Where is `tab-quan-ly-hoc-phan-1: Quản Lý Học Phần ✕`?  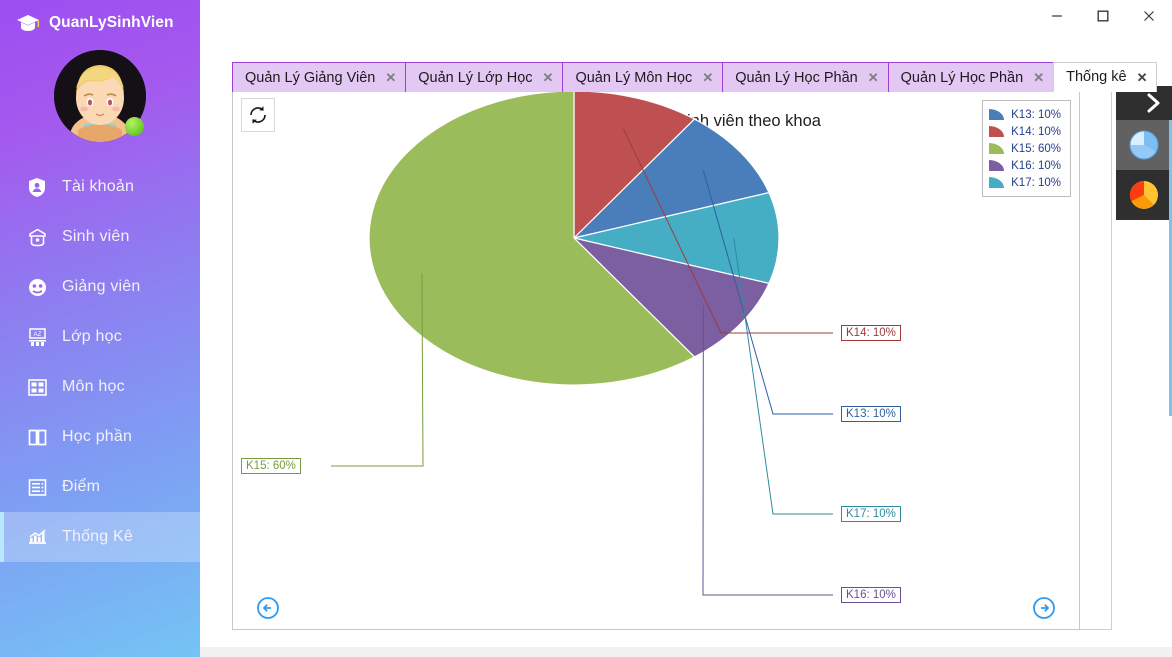
tab-quan-ly-hoc-phan-1: Quản Lý Học Phần ✕ is located at coordinates (805, 77).